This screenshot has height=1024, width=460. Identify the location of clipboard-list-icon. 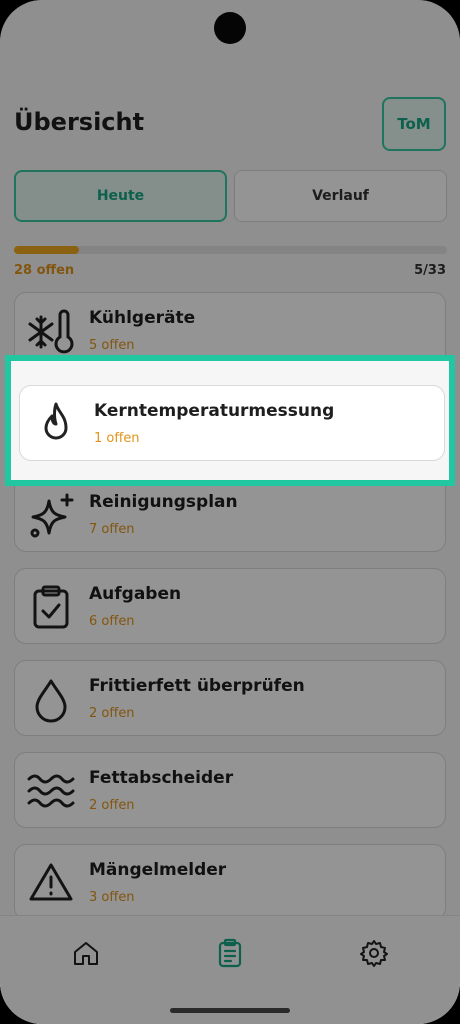
(230, 953).